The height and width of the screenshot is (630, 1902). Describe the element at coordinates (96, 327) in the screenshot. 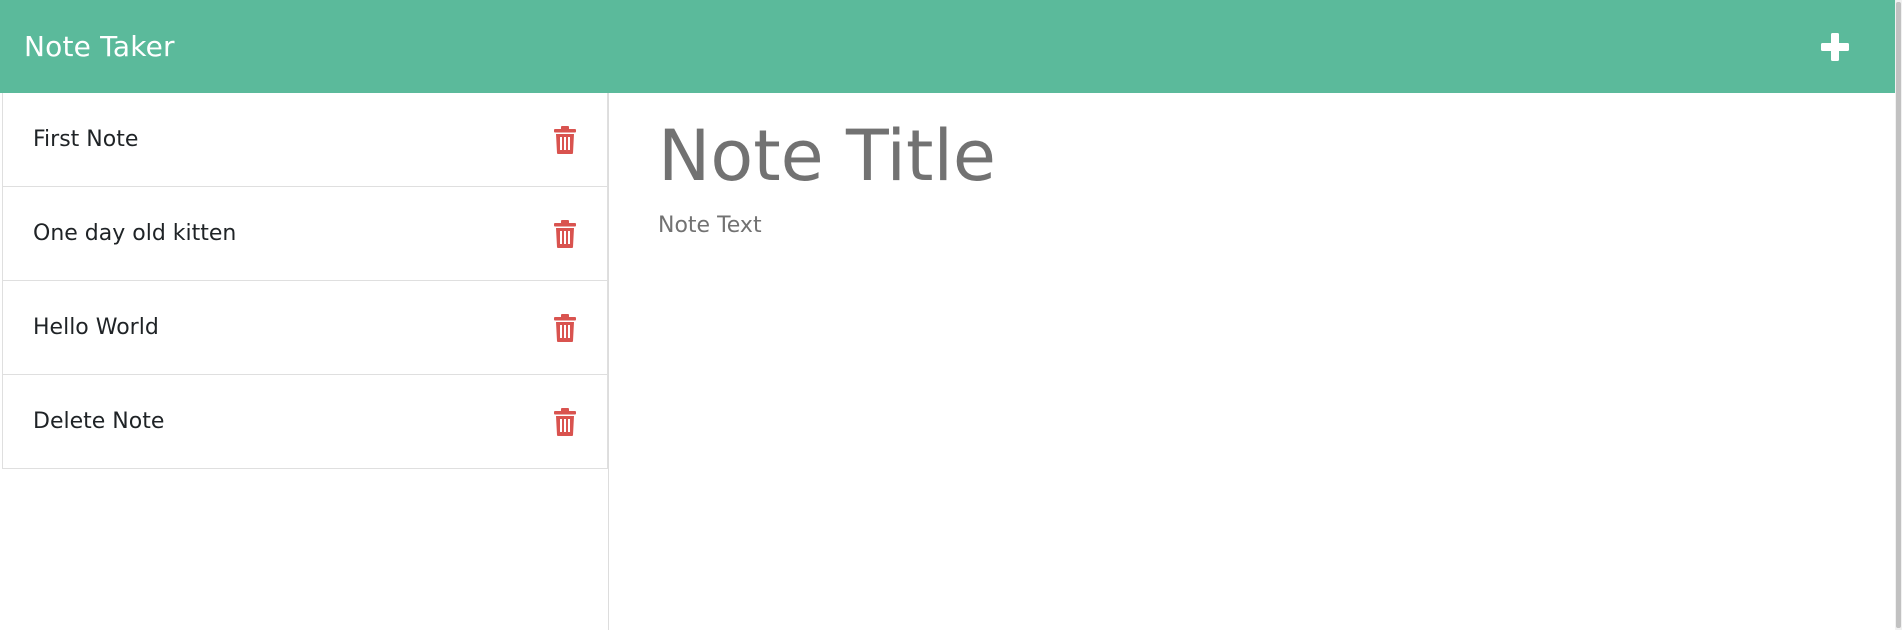

I see `note-item-title: Hello World` at that location.